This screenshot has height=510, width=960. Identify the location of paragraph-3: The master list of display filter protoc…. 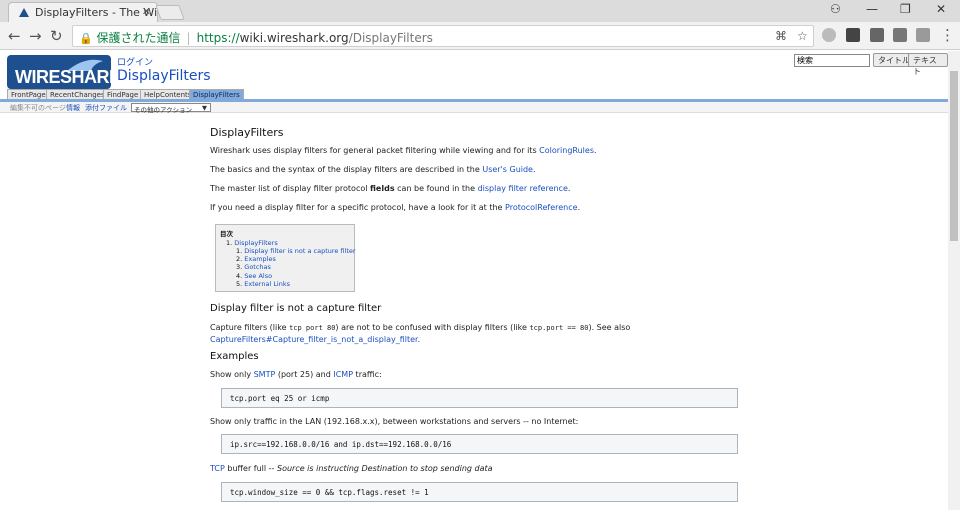
(390, 188).